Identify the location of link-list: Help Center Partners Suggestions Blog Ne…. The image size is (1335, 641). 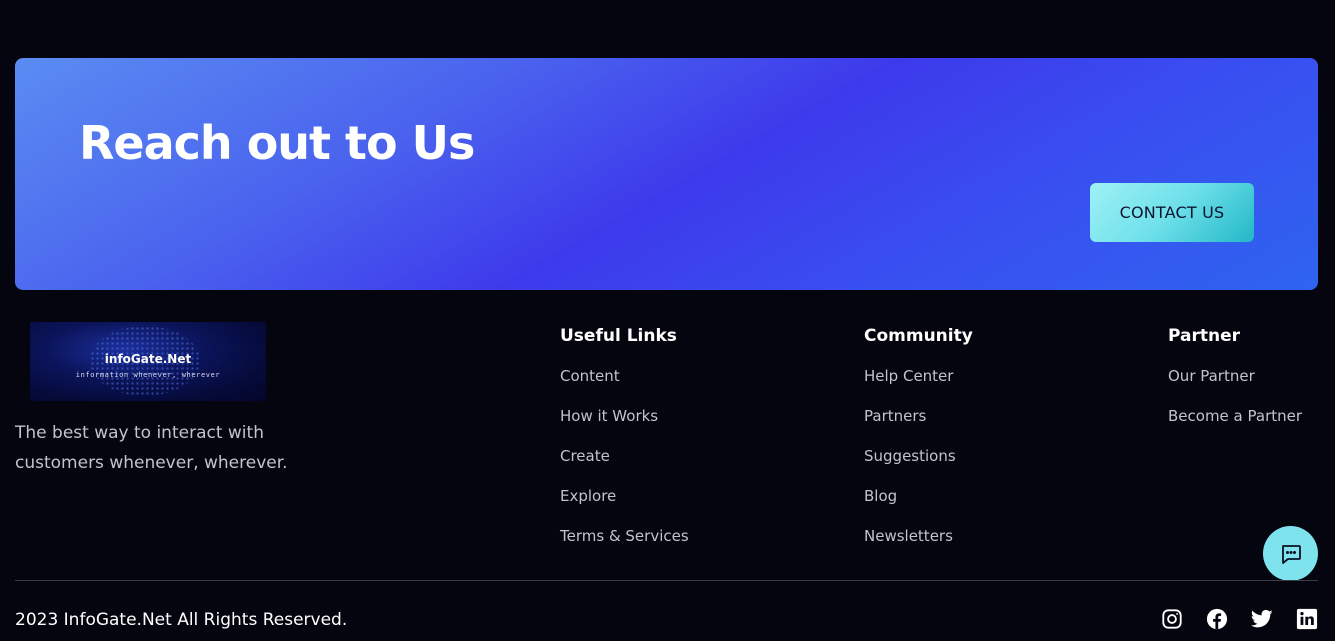
(918, 462).